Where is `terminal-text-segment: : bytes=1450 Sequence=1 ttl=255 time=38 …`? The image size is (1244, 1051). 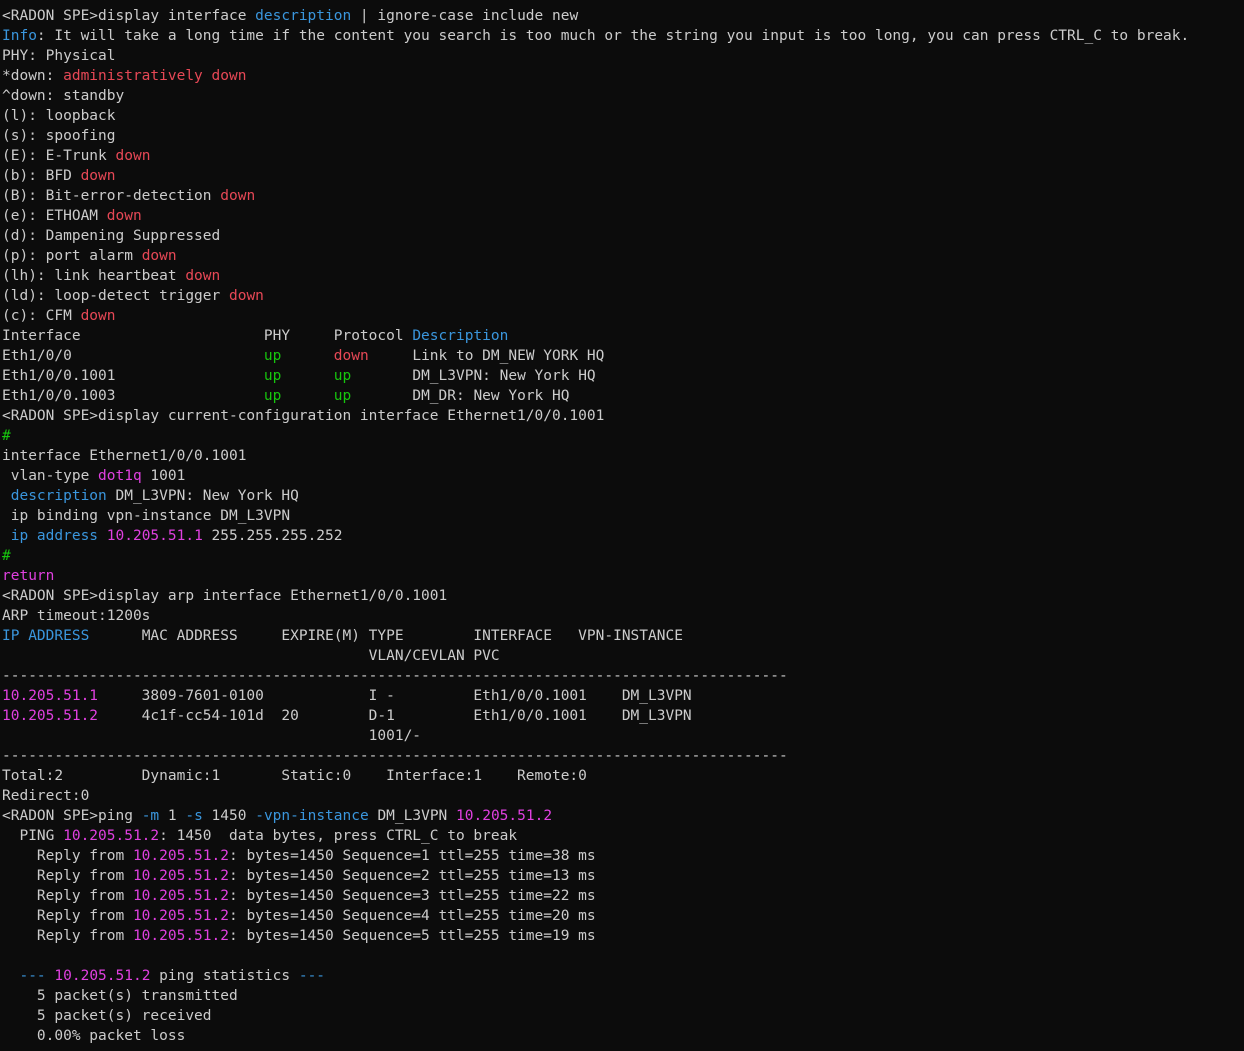
terminal-text-segment: : bytes=1450 Sequence=1 ttl=255 time=38 … is located at coordinates (412, 856).